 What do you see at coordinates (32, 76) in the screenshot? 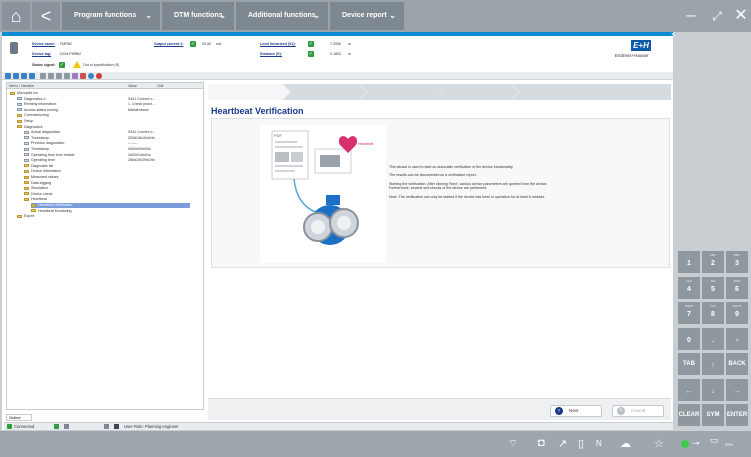
I see `view-icon` at bounding box center [32, 76].